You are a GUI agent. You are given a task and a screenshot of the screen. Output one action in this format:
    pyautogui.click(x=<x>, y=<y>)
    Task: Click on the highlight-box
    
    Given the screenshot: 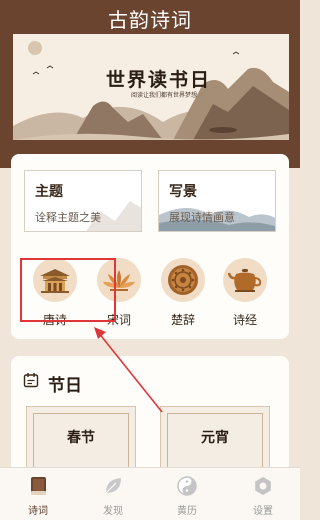 What is the action you would take?
    pyautogui.click(x=68, y=290)
    